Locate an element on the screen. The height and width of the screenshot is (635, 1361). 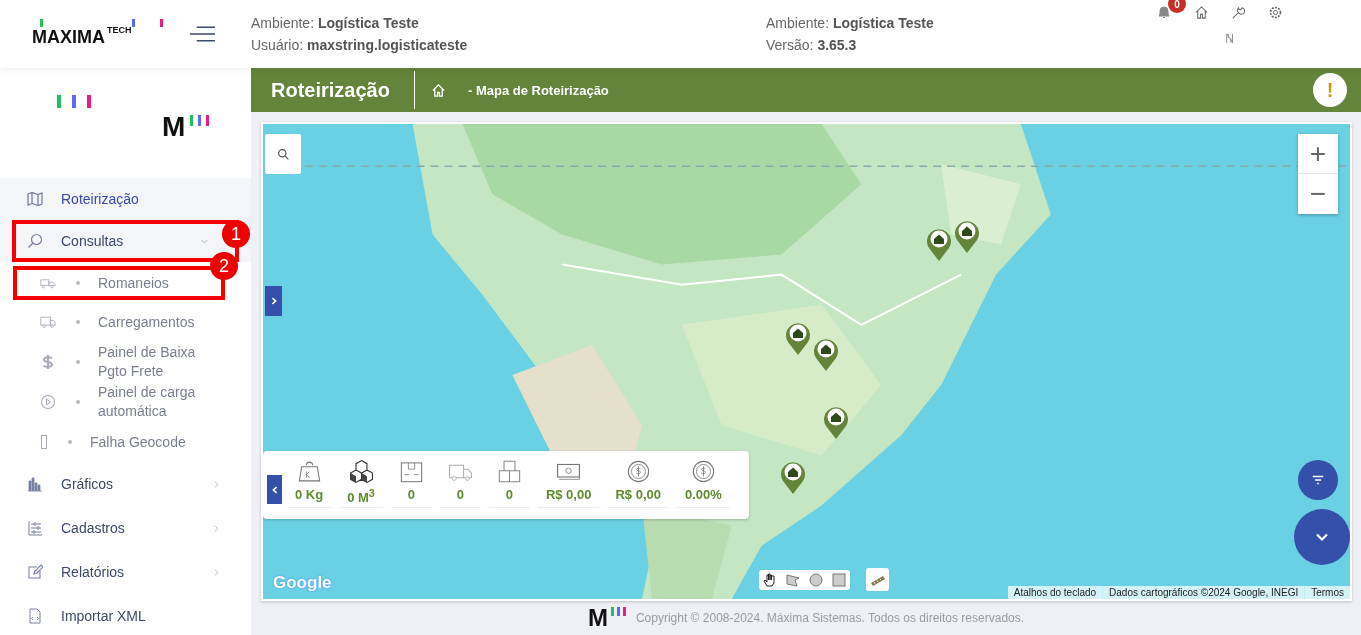
menu-item: Relatórios is located at coordinates (125, 572).